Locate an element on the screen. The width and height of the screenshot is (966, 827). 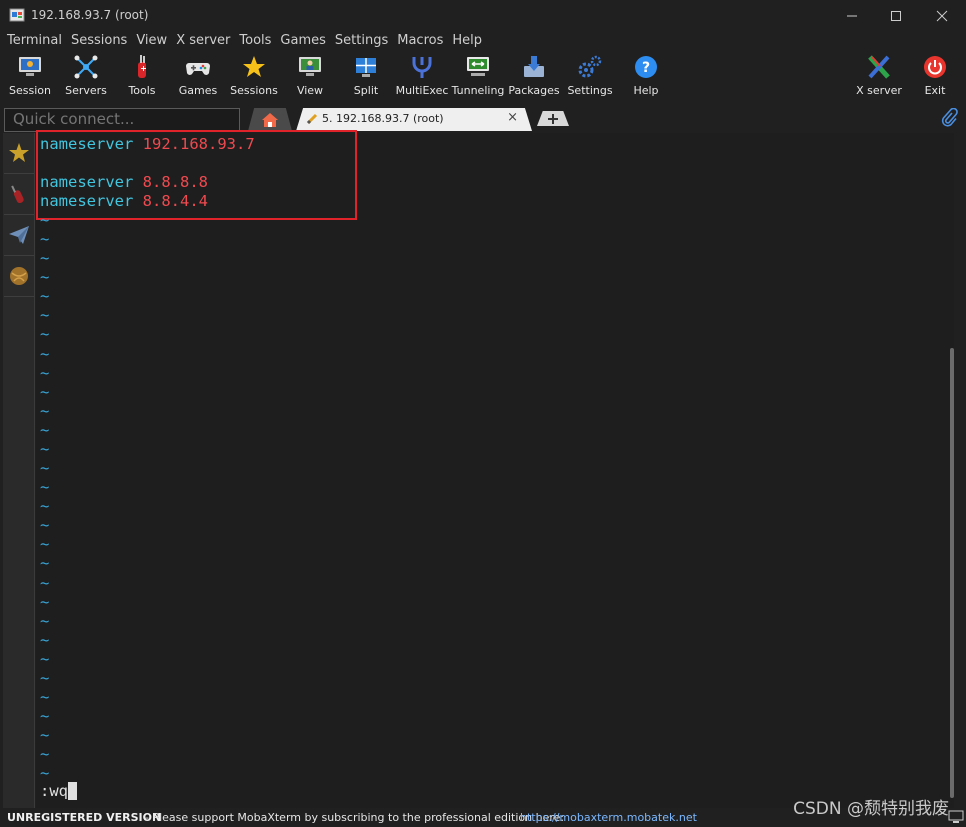
minimize-icon is located at coordinates (852, 15).